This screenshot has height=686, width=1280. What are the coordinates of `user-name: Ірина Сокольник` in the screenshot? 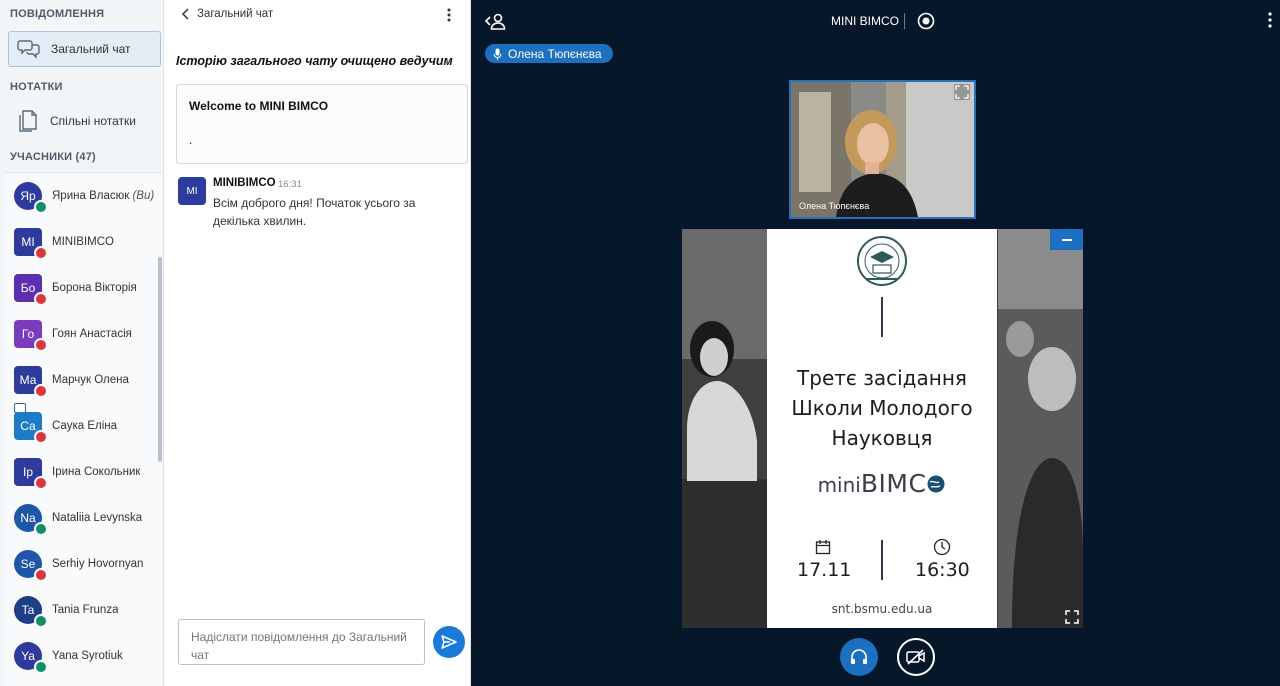 It's located at (96, 472).